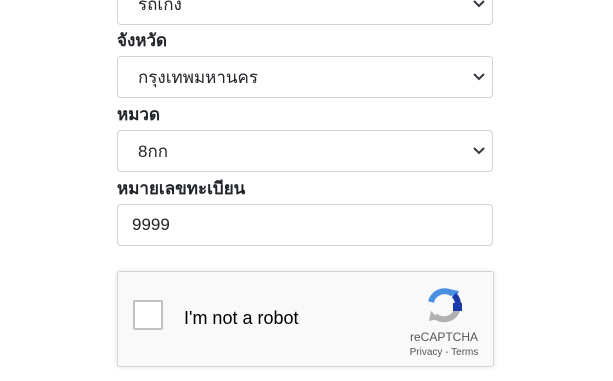 This screenshot has width=613, height=381. I want to click on province-value: กรุงเทพมหานคร, so click(198, 77).